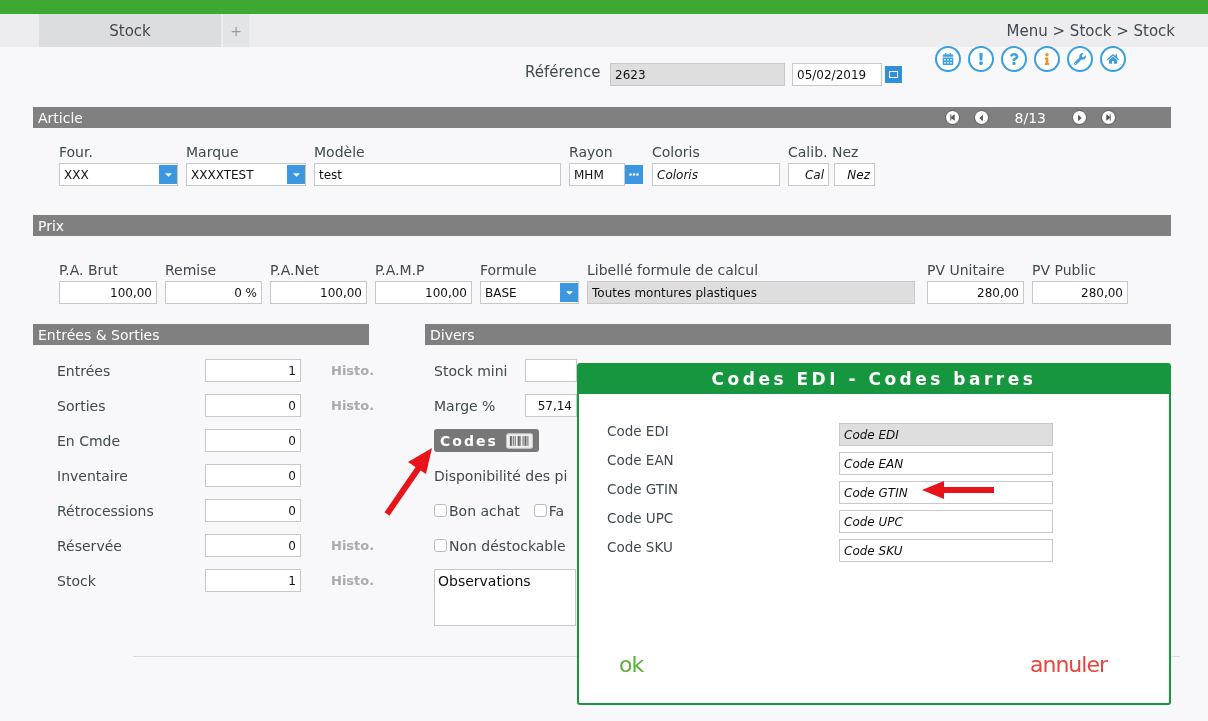 Image resolution: width=1208 pixels, height=721 pixels. I want to click on reference-field: 2623, so click(697, 74).